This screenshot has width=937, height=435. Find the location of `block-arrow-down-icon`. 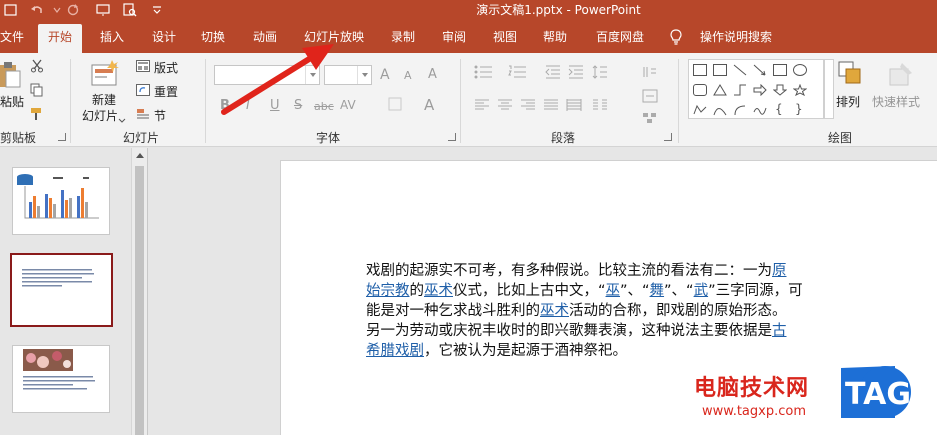

block-arrow-down-icon is located at coordinates (780, 90).